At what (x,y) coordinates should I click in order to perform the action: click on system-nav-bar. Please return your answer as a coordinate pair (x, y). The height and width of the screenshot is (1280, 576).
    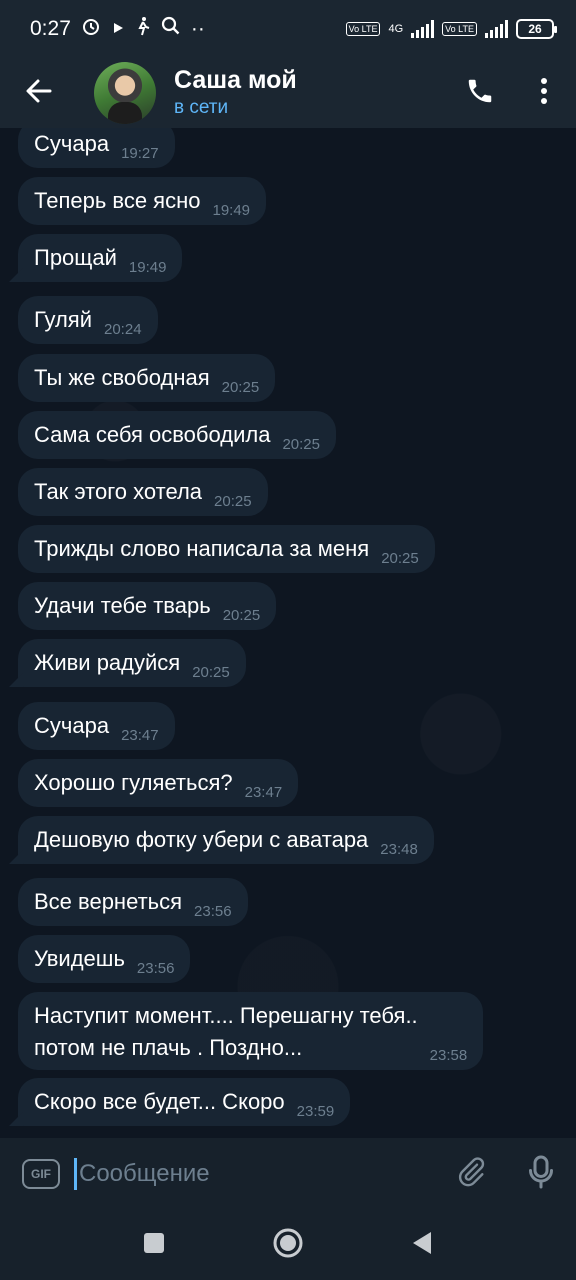
    Looking at the image, I should click on (288, 1245).